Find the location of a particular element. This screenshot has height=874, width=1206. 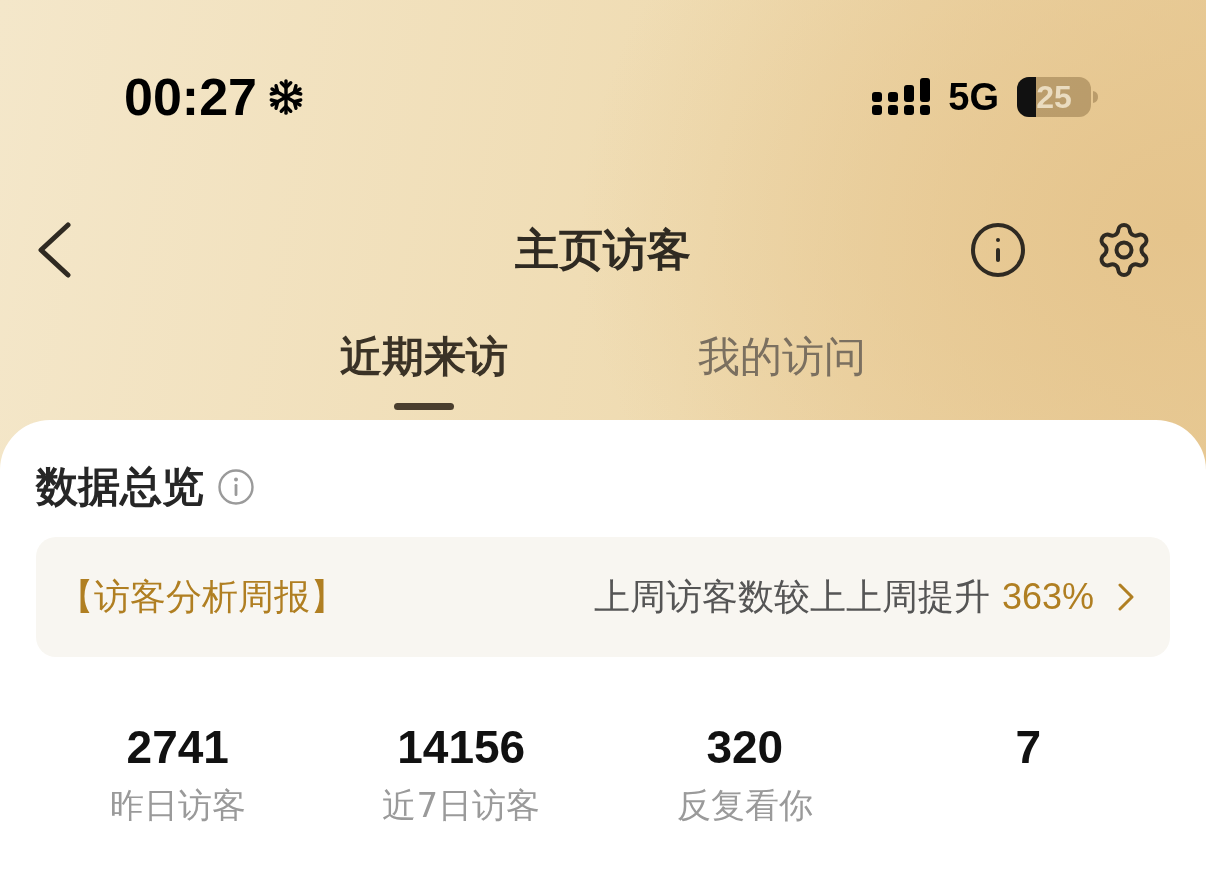

stat-value: 320 is located at coordinates (745, 747).